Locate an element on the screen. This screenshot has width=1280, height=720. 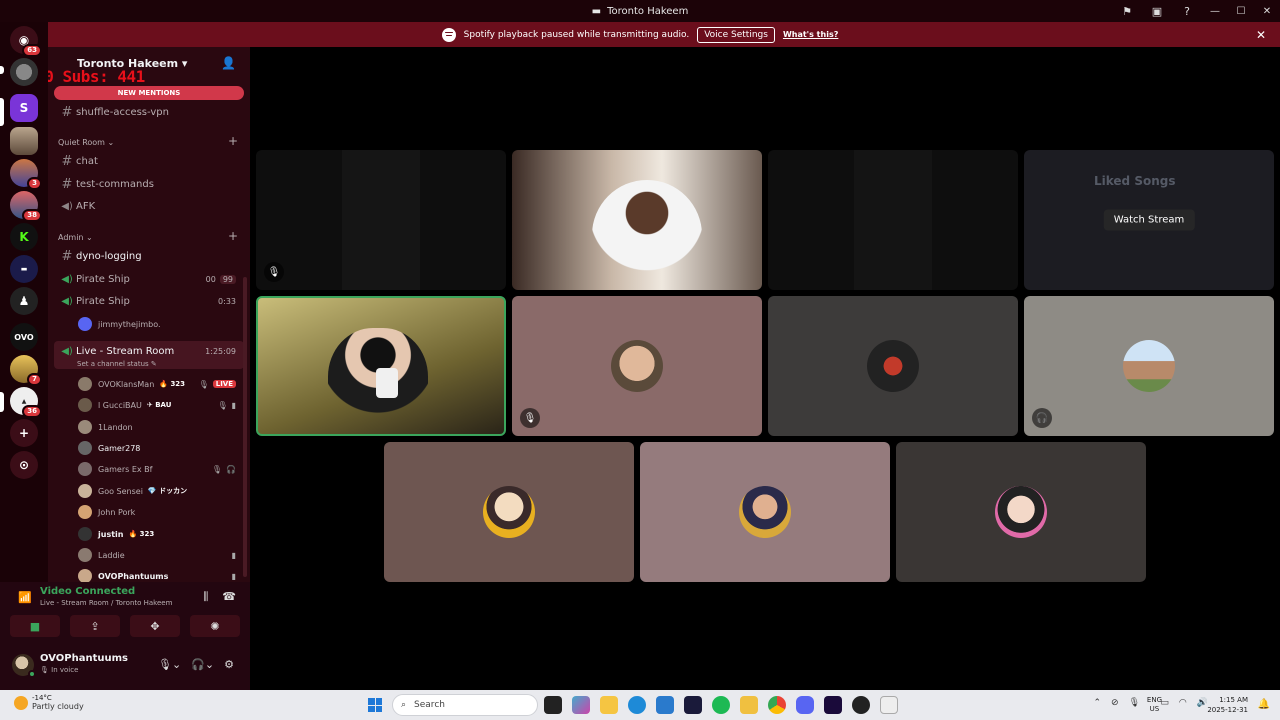
volume-icon: 🔊 is located at coordinates (1202, 703).